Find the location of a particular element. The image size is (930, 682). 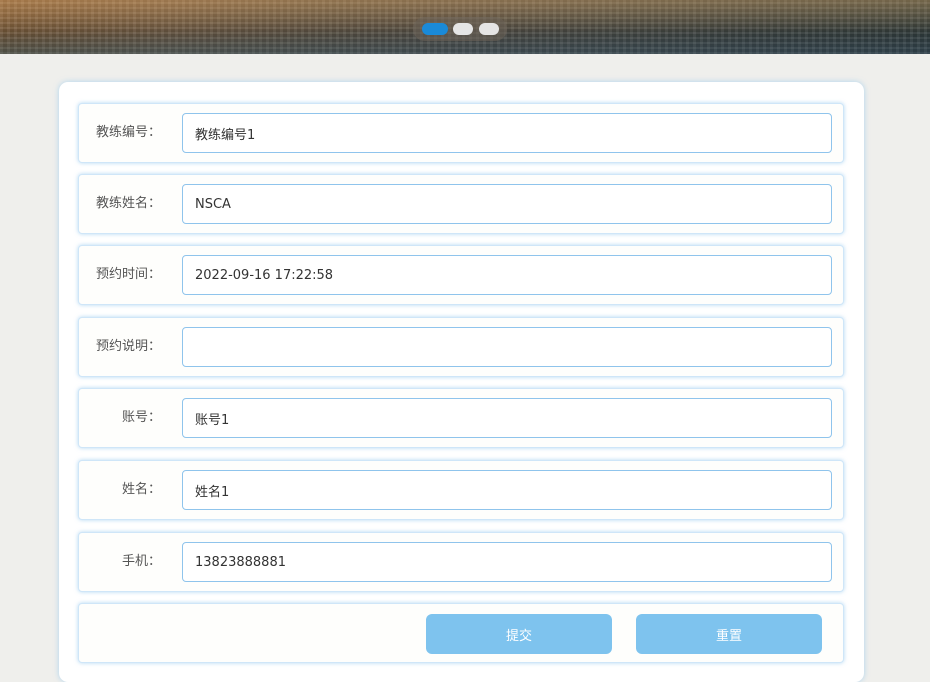

form-row-account: 账号： is located at coordinates (461, 418).